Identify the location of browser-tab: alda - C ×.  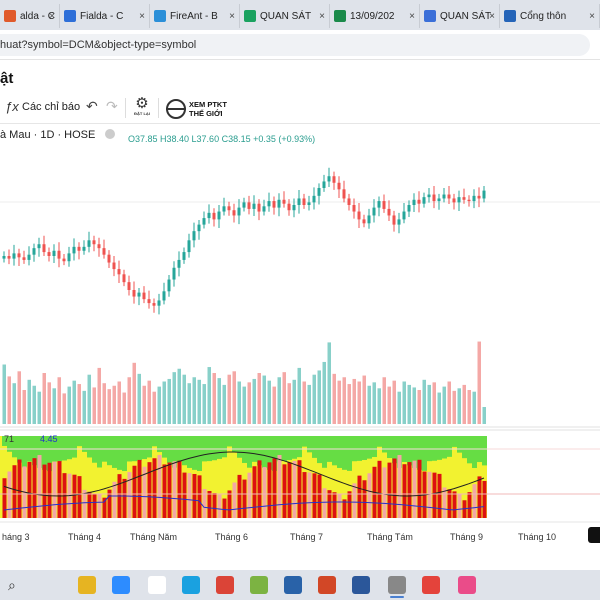
(30, 16).